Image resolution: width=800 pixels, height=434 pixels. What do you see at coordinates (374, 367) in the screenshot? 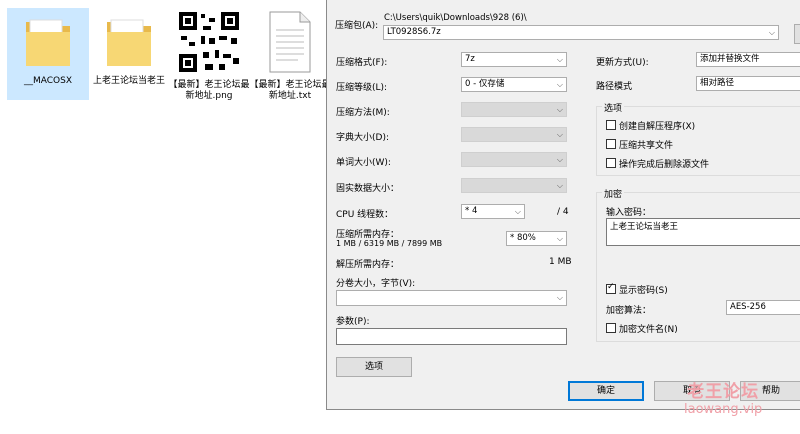
I see `options-button: 选项` at bounding box center [374, 367].